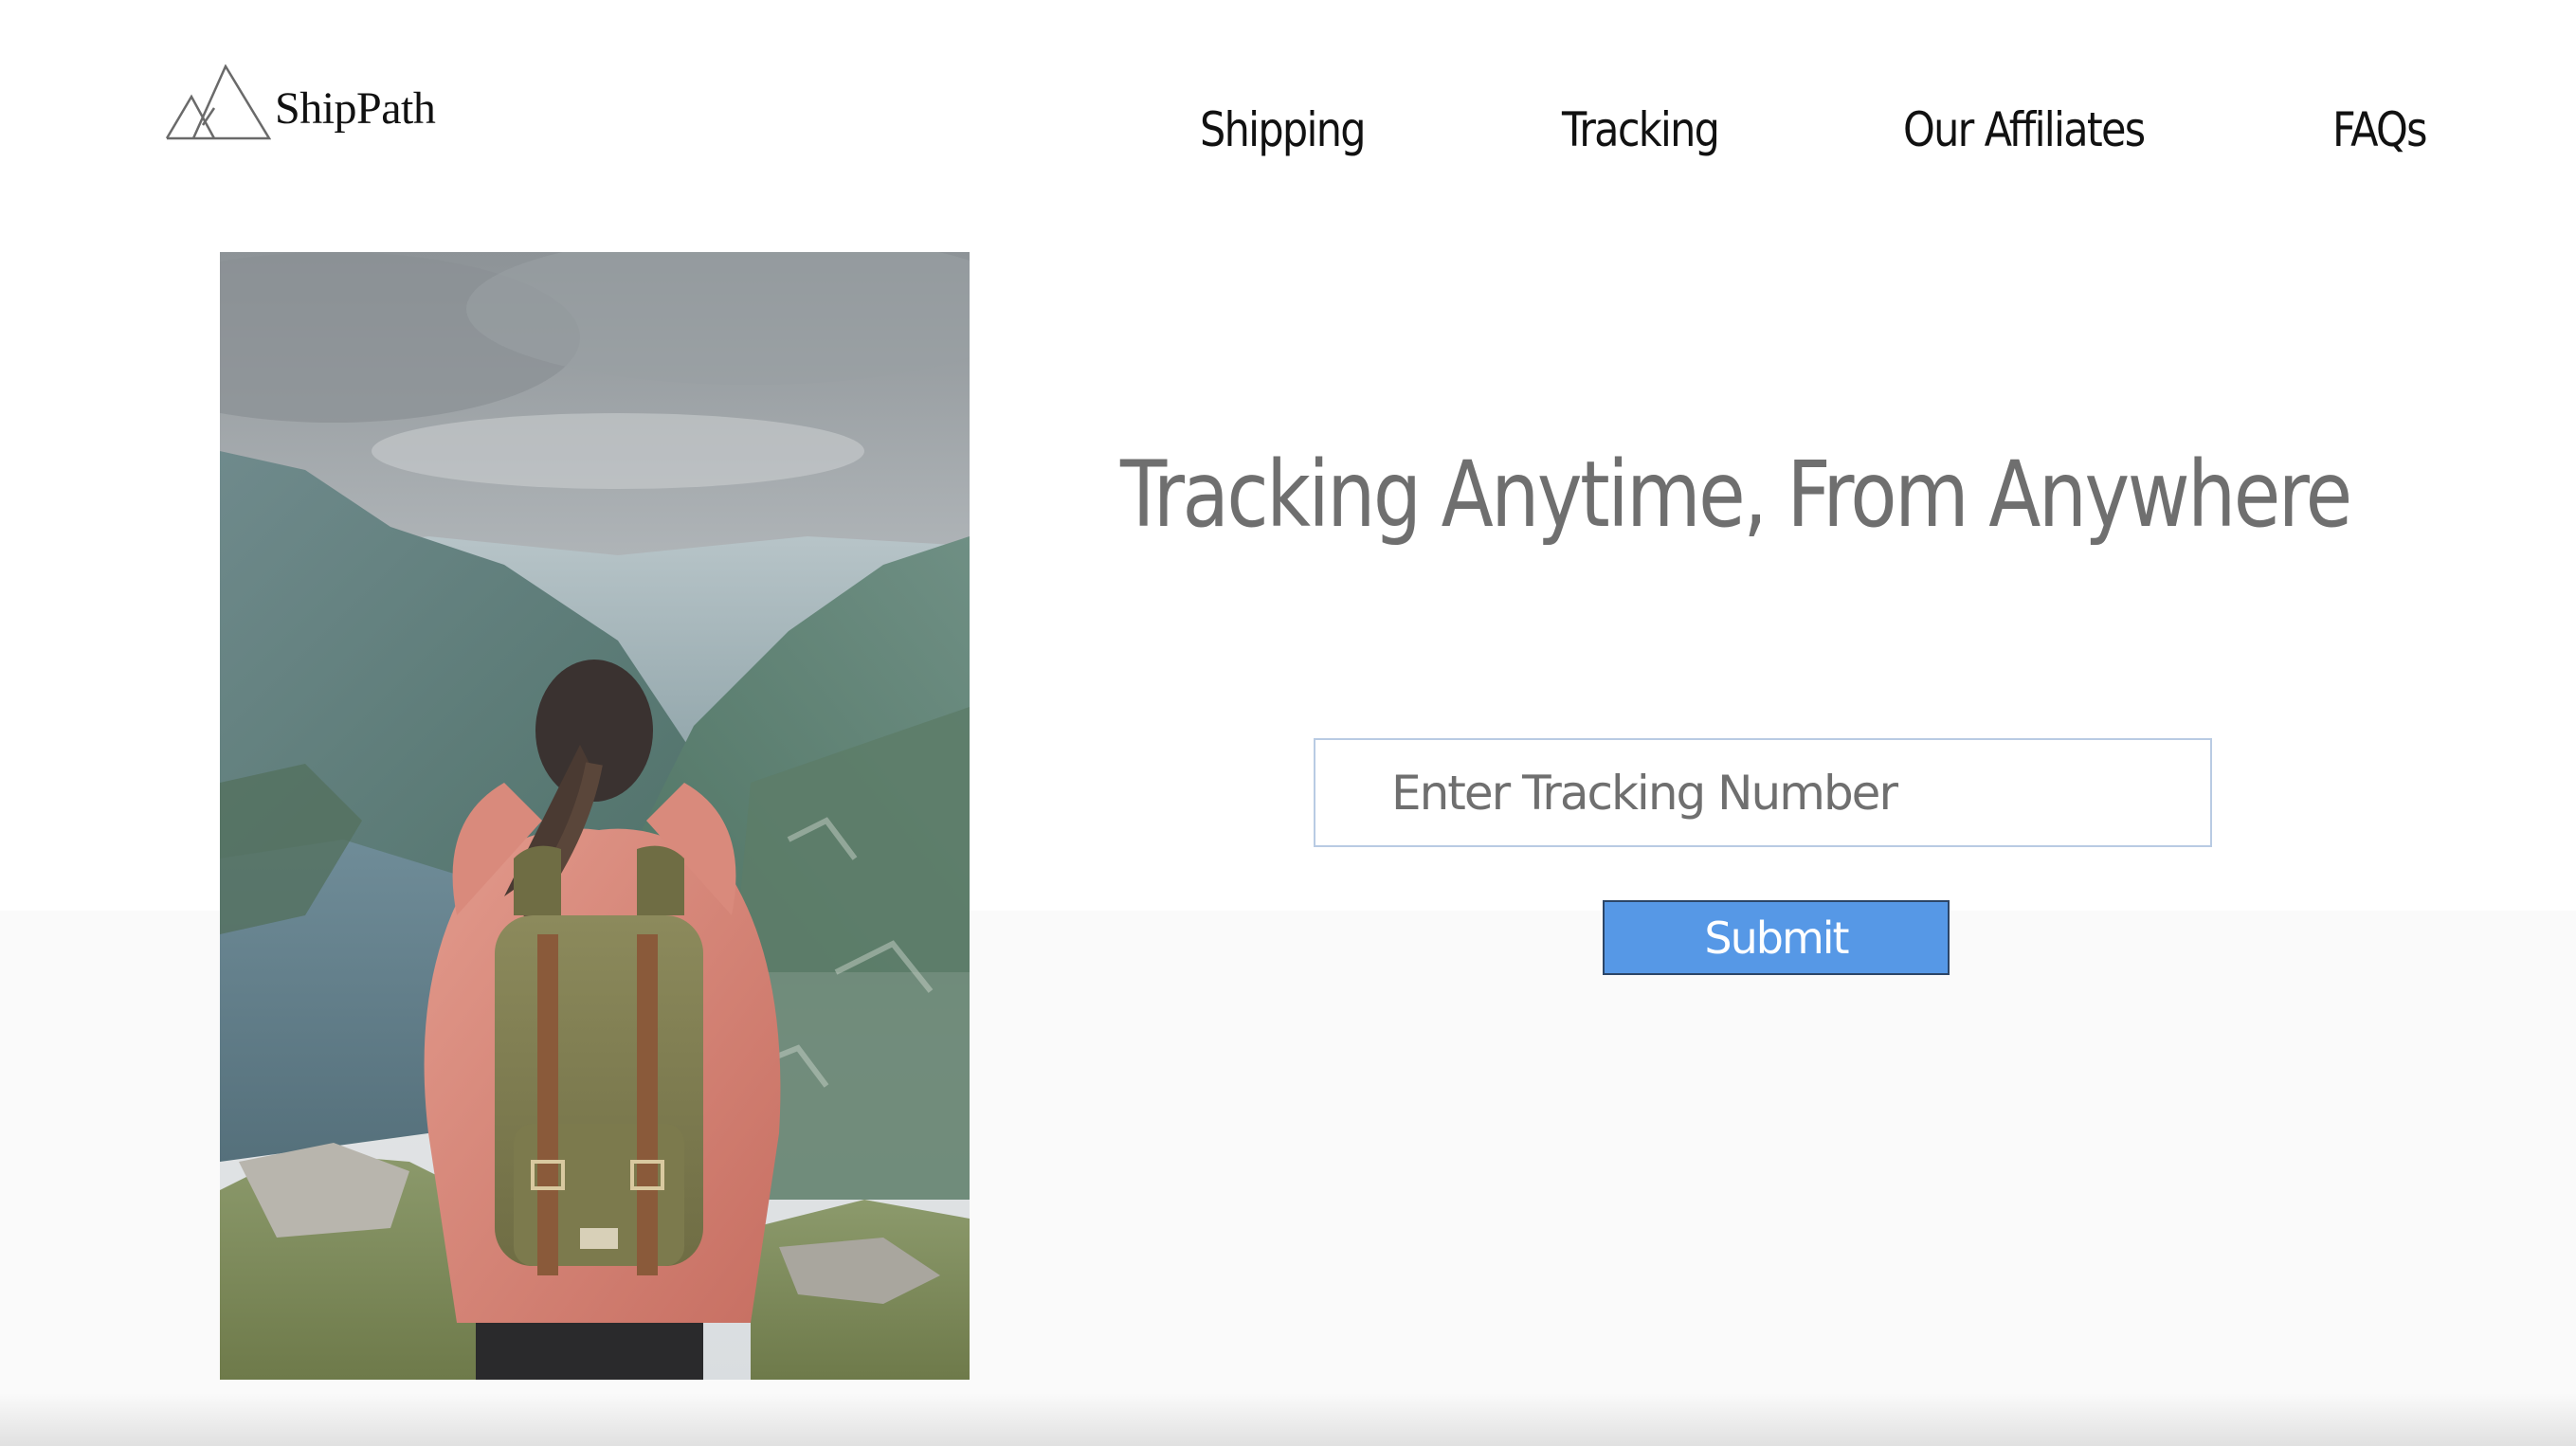 The image size is (2576, 1446). Describe the element at coordinates (218, 102) in the screenshot. I see `mountain-logo-icon` at that location.